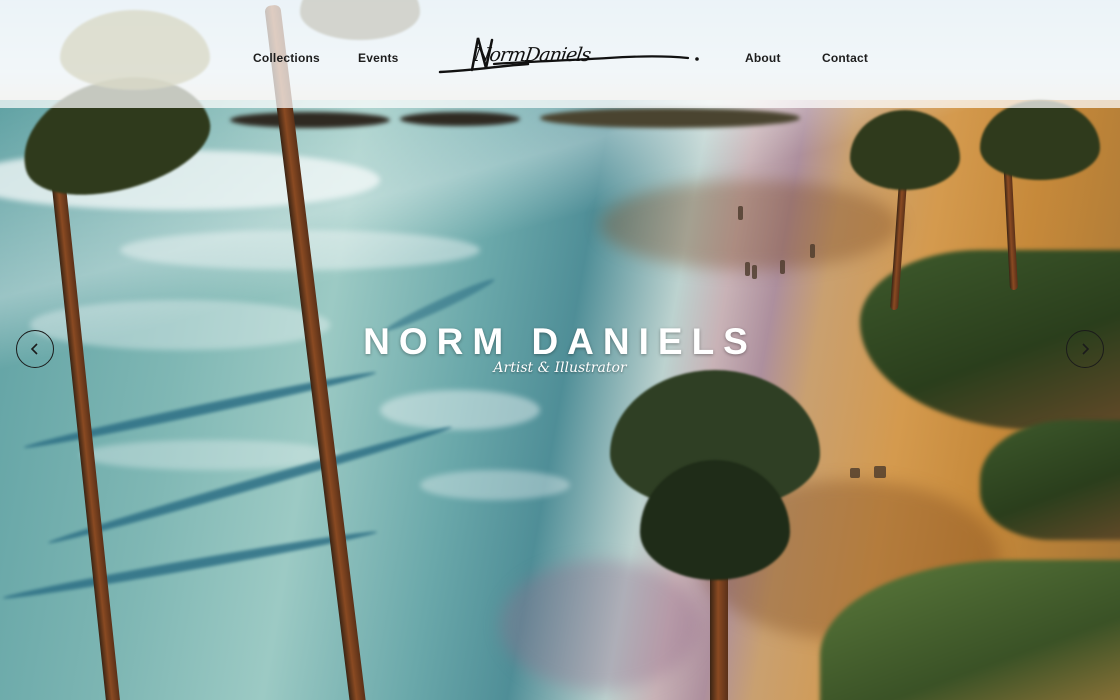  Describe the element at coordinates (845, 58) in the screenshot. I see `nav-contact-link: Contact` at that location.